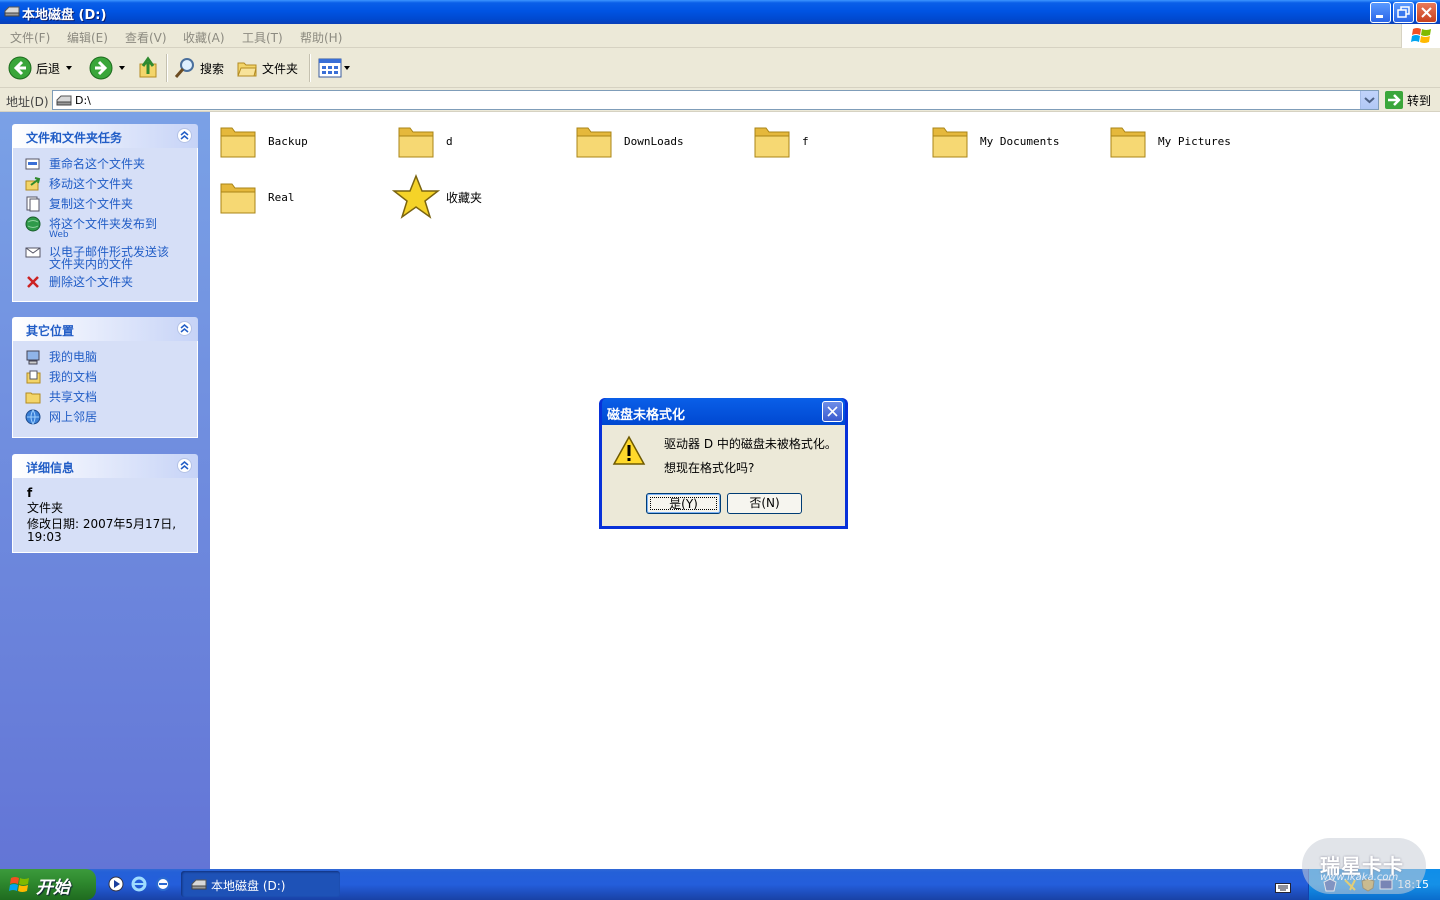 The image size is (1440, 900). I want to click on yes-button: 是(Y), so click(683, 503).